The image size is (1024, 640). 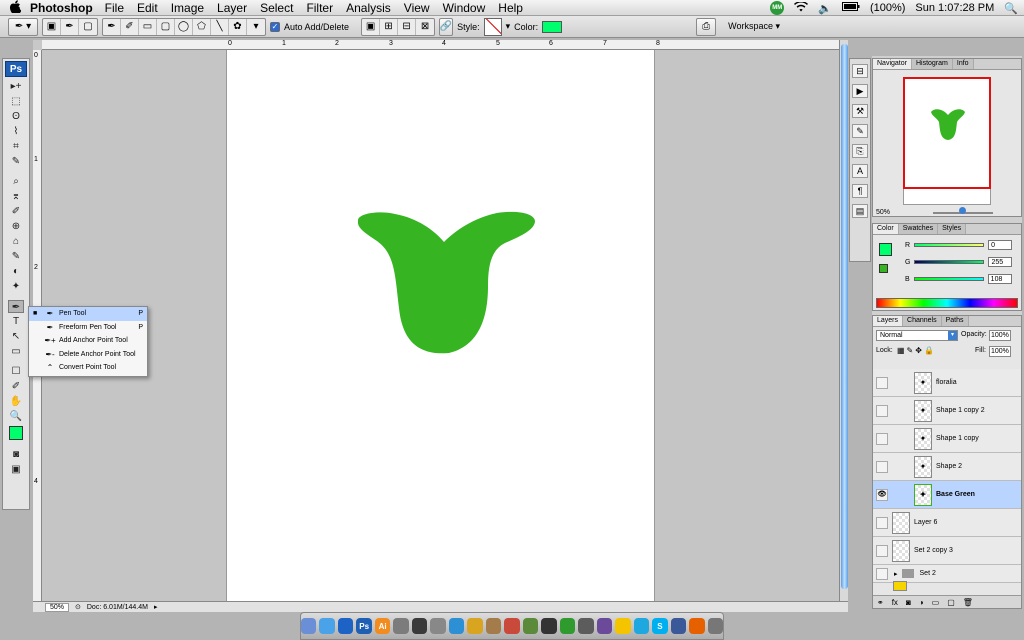 What do you see at coordinates (952, 229) in the screenshot?
I see `tab-styles: Styles` at bounding box center [952, 229].